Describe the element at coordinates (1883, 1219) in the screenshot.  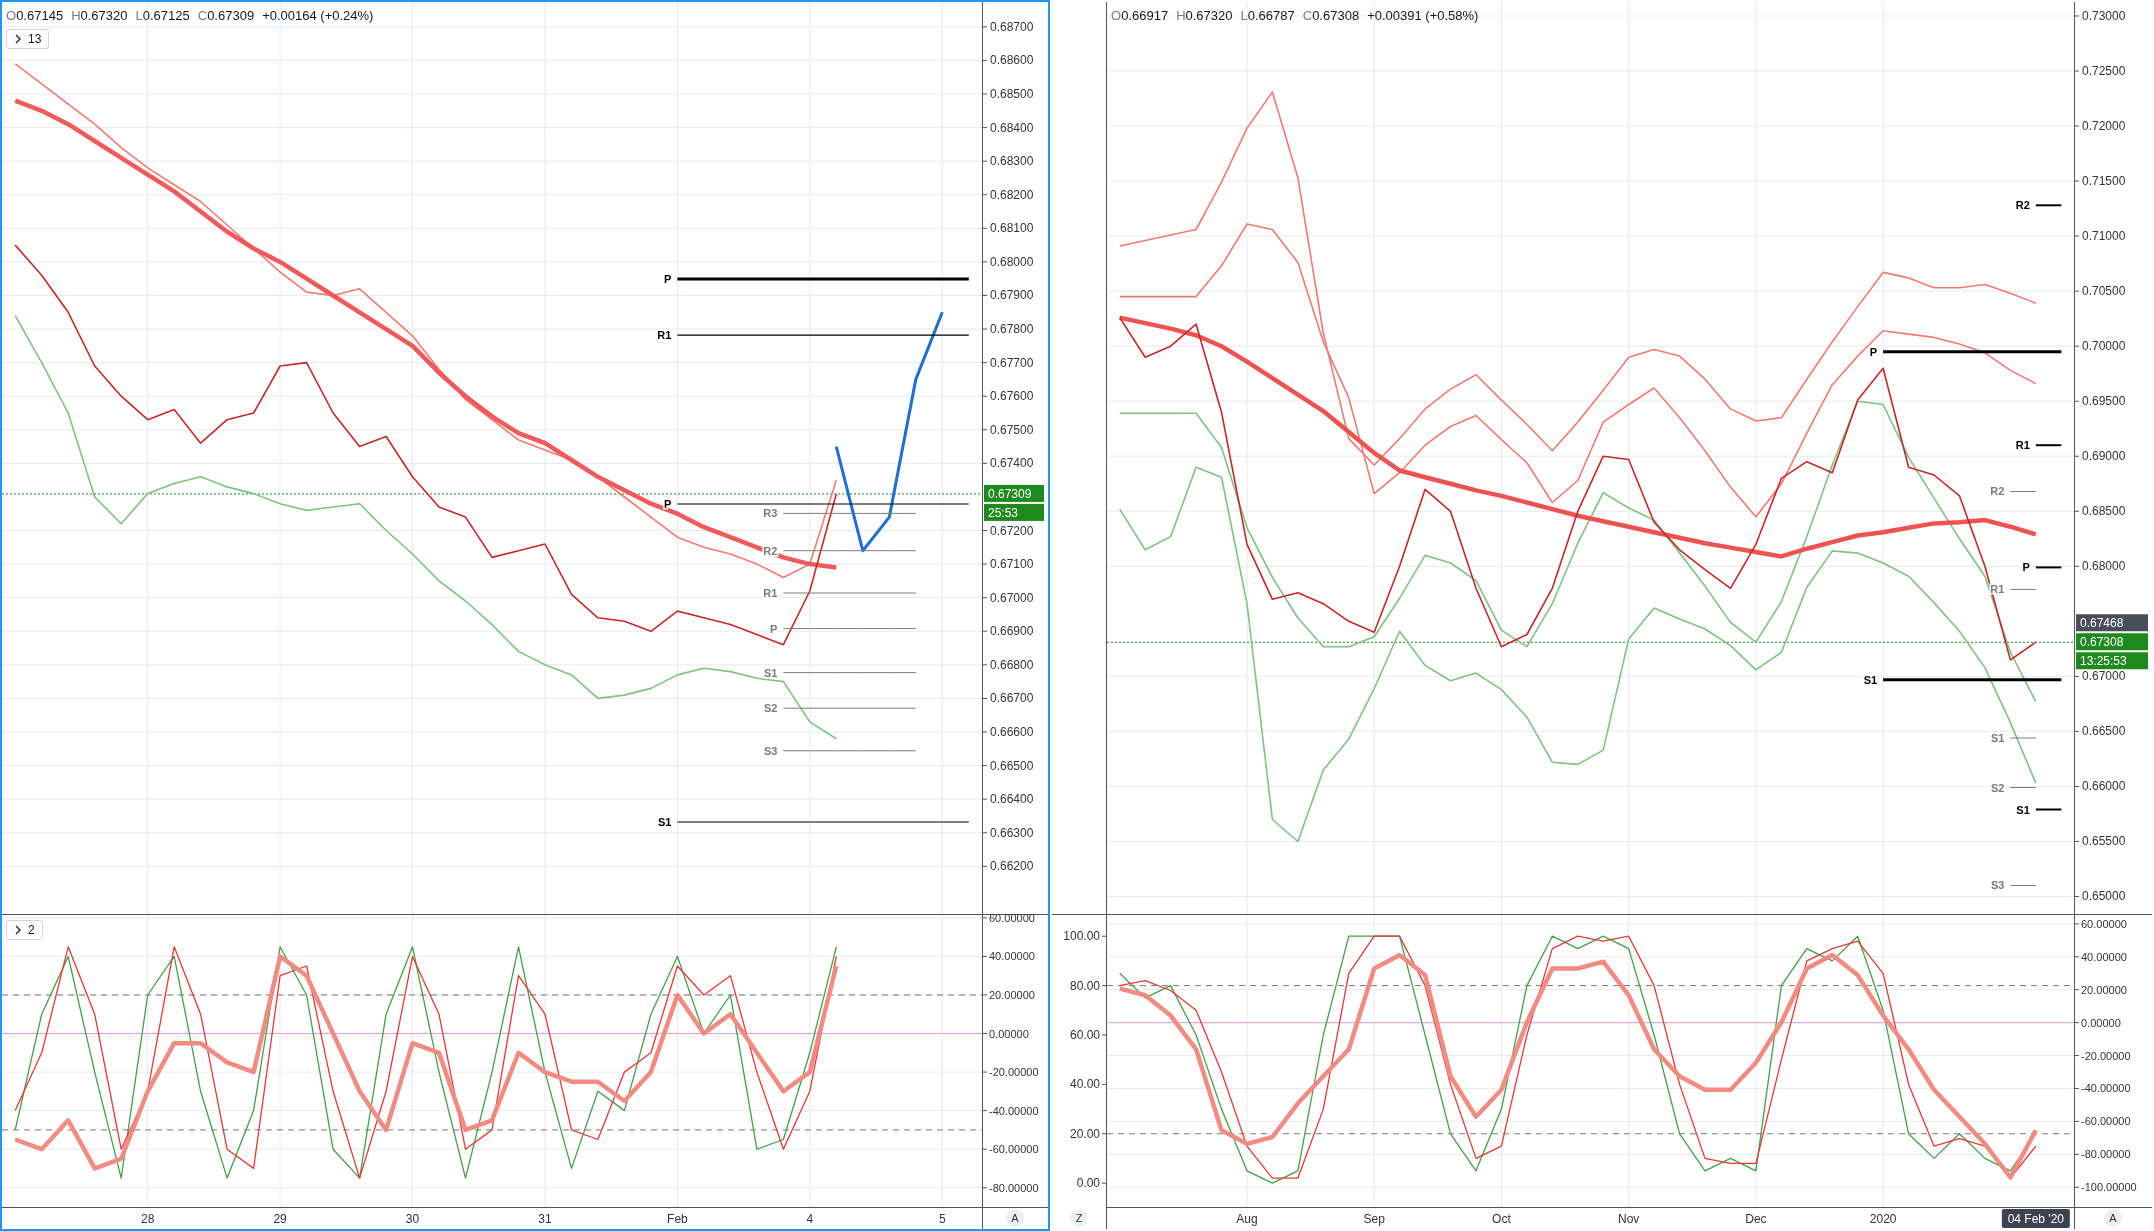
I see `time-axis-label: 2020` at that location.